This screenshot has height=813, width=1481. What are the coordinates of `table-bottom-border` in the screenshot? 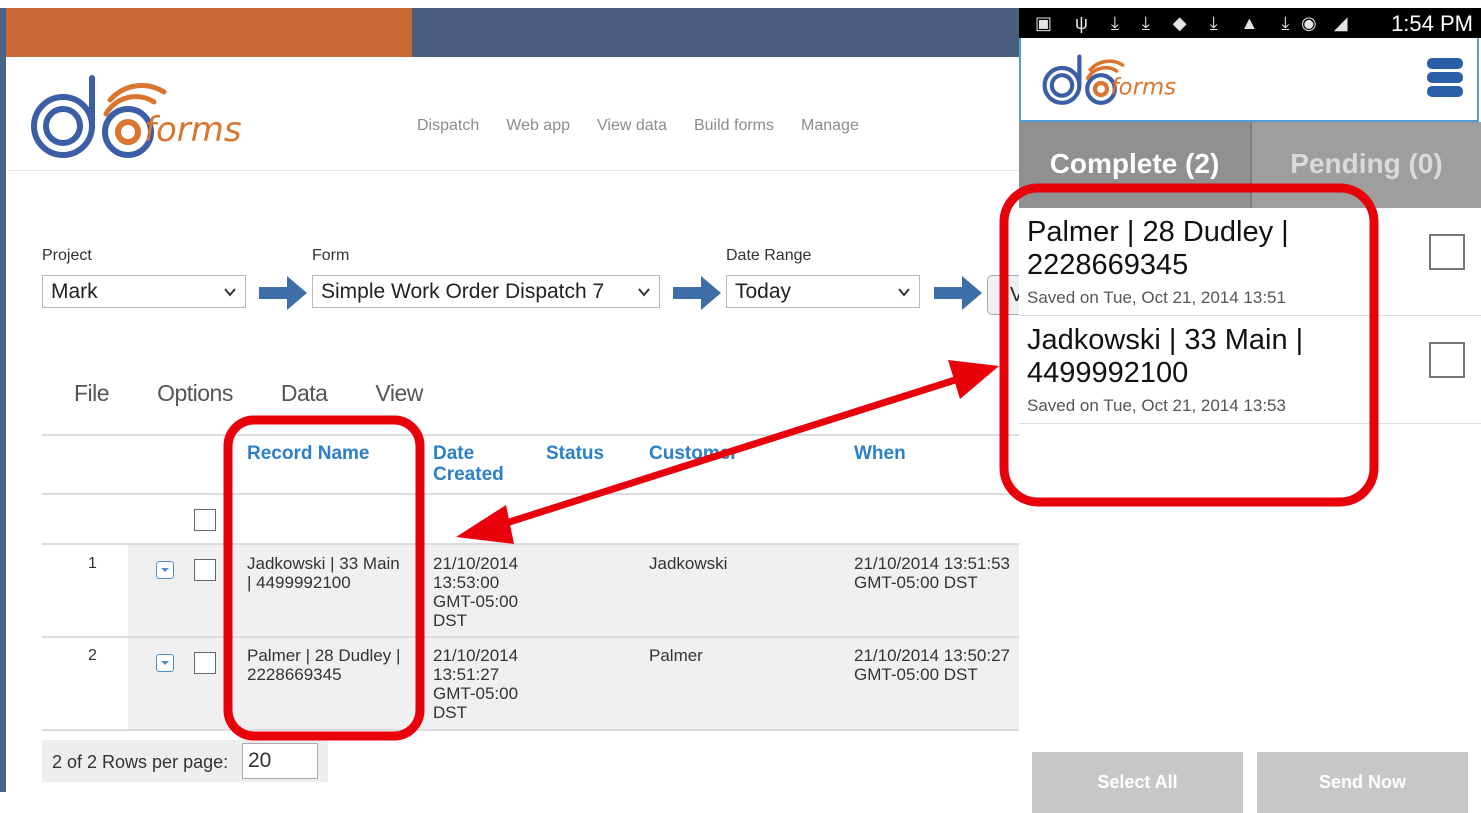 It's located at (531, 730).